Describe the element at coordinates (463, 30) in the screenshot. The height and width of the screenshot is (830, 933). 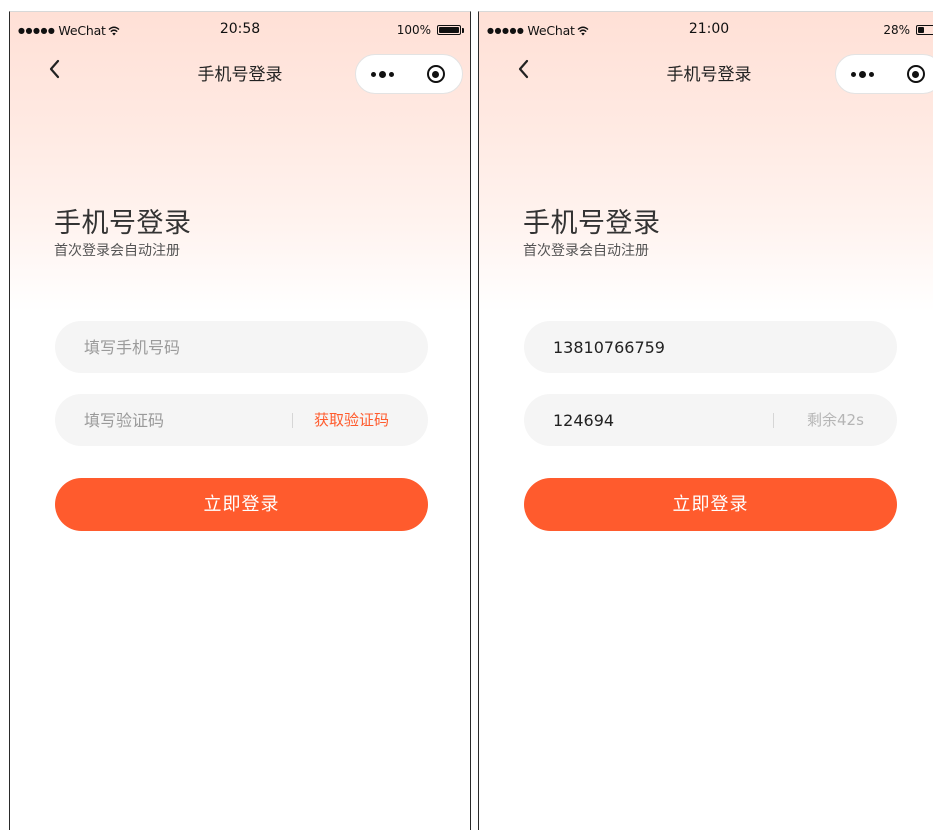
I see `battery-tip` at that location.